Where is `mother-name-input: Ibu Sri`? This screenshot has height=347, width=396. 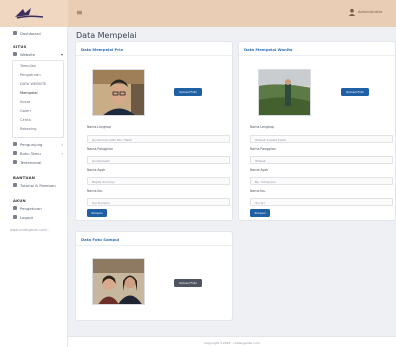
mother-name-input: Ibu Sri is located at coordinates (321, 202).